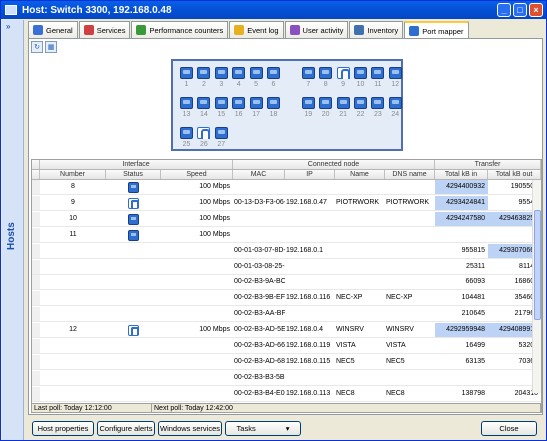  What do you see at coordinates (286, 267) in the screenshot?
I see `table-row: 00-01-03-08-25-7 25311 81144` at bounding box center [286, 267].